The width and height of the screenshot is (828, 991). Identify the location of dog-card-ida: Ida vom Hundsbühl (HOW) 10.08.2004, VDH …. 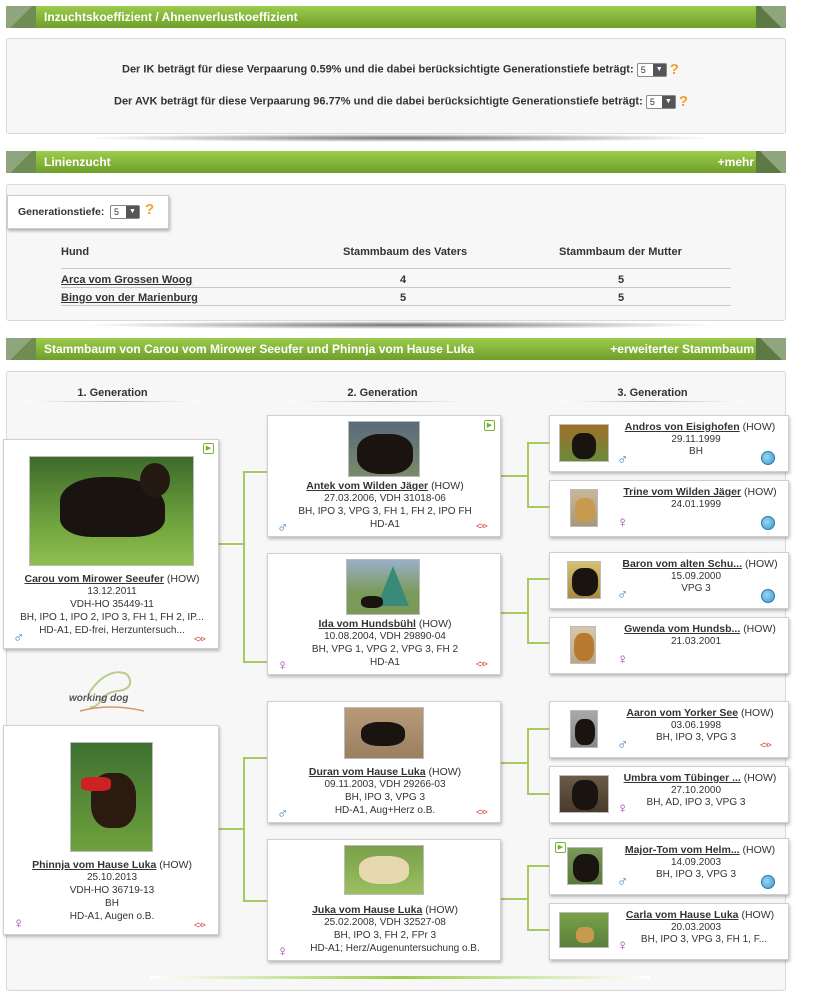
(384, 614).